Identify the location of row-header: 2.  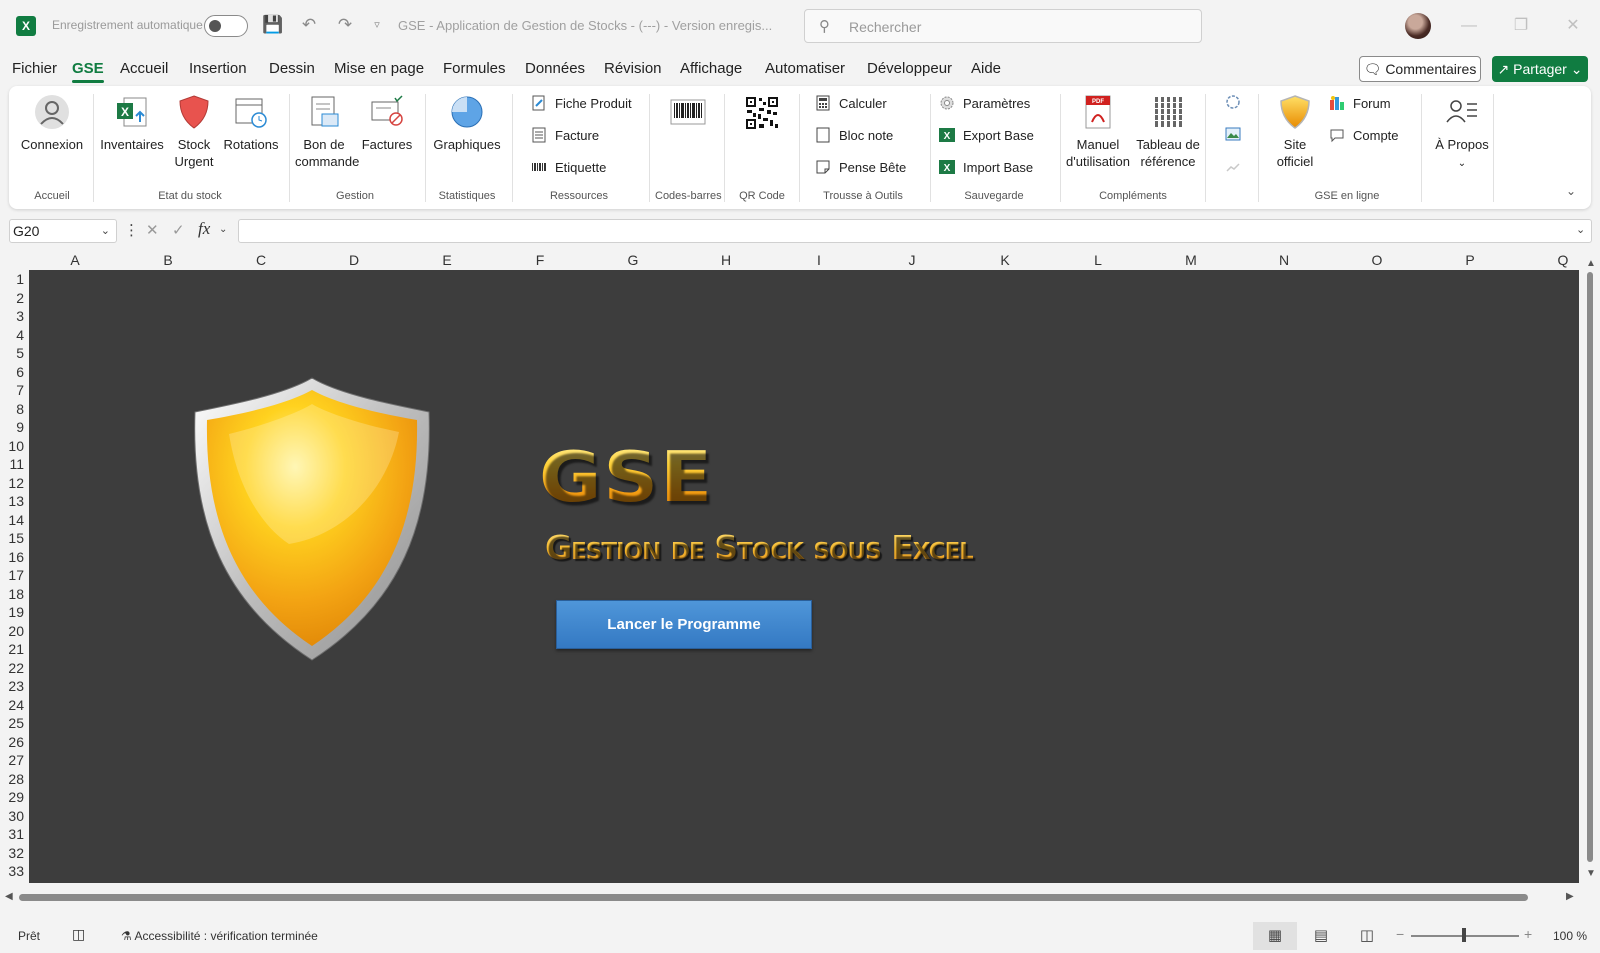
(12, 298).